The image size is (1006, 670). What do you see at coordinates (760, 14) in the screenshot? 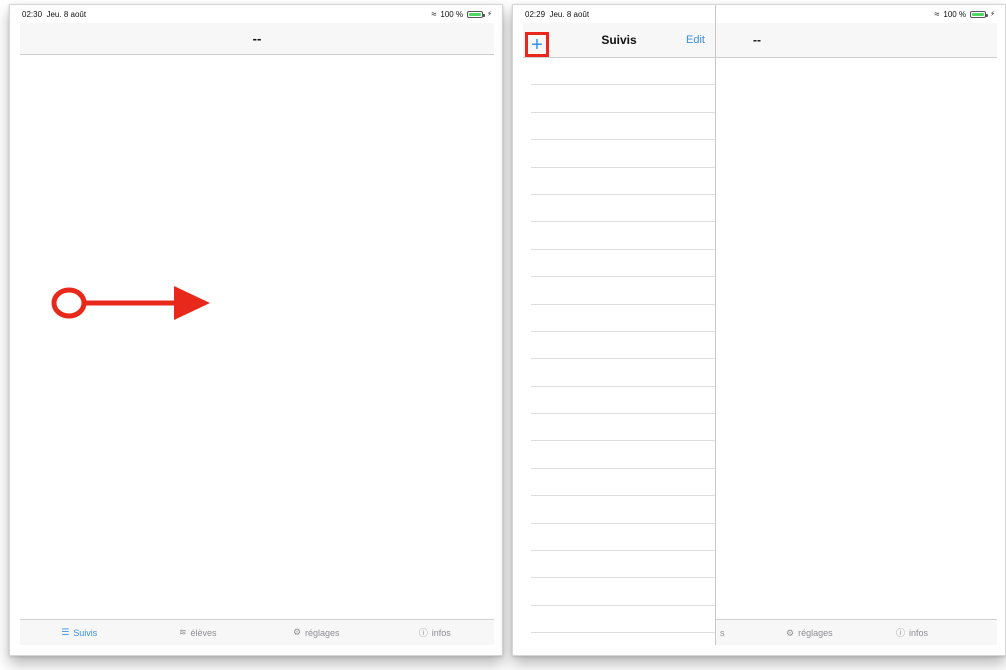
I see `status-bar: 02:29 Jeu. 8 août ≈ 100 % ⚡` at bounding box center [760, 14].